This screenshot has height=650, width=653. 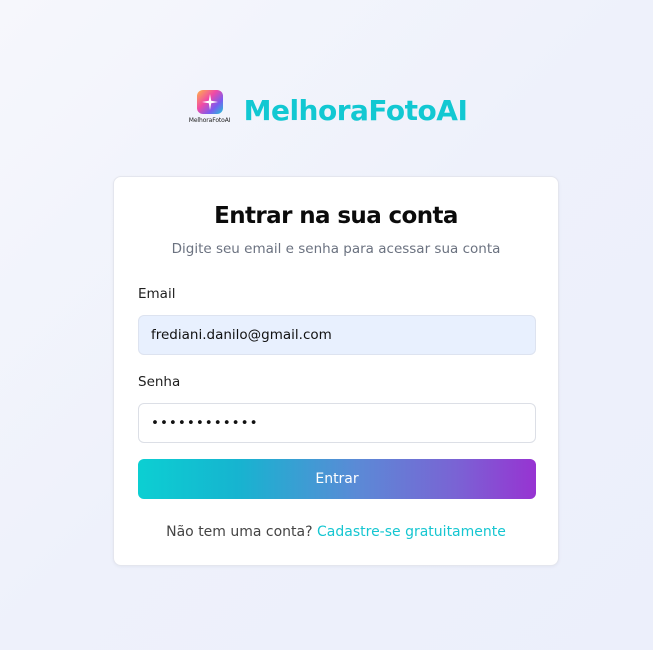 What do you see at coordinates (411, 532) in the screenshot?
I see `signup-link: Cadastre-se gratuitamente` at bounding box center [411, 532].